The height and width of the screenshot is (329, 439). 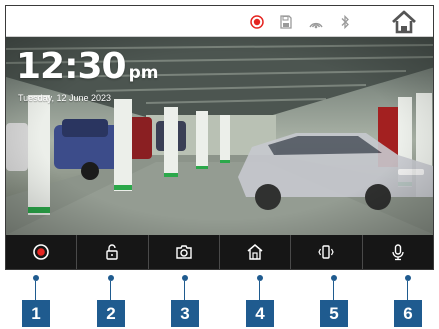 I want to click on record-button, so click(x=42, y=252).